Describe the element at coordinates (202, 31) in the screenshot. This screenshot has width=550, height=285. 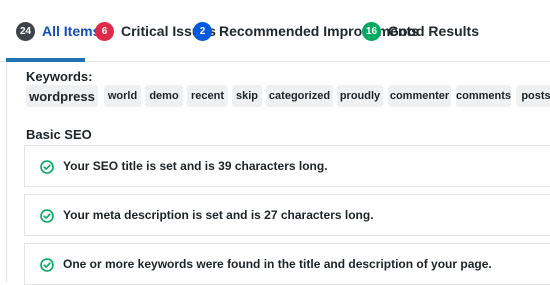
I see `tab-count-badge: 2` at that location.